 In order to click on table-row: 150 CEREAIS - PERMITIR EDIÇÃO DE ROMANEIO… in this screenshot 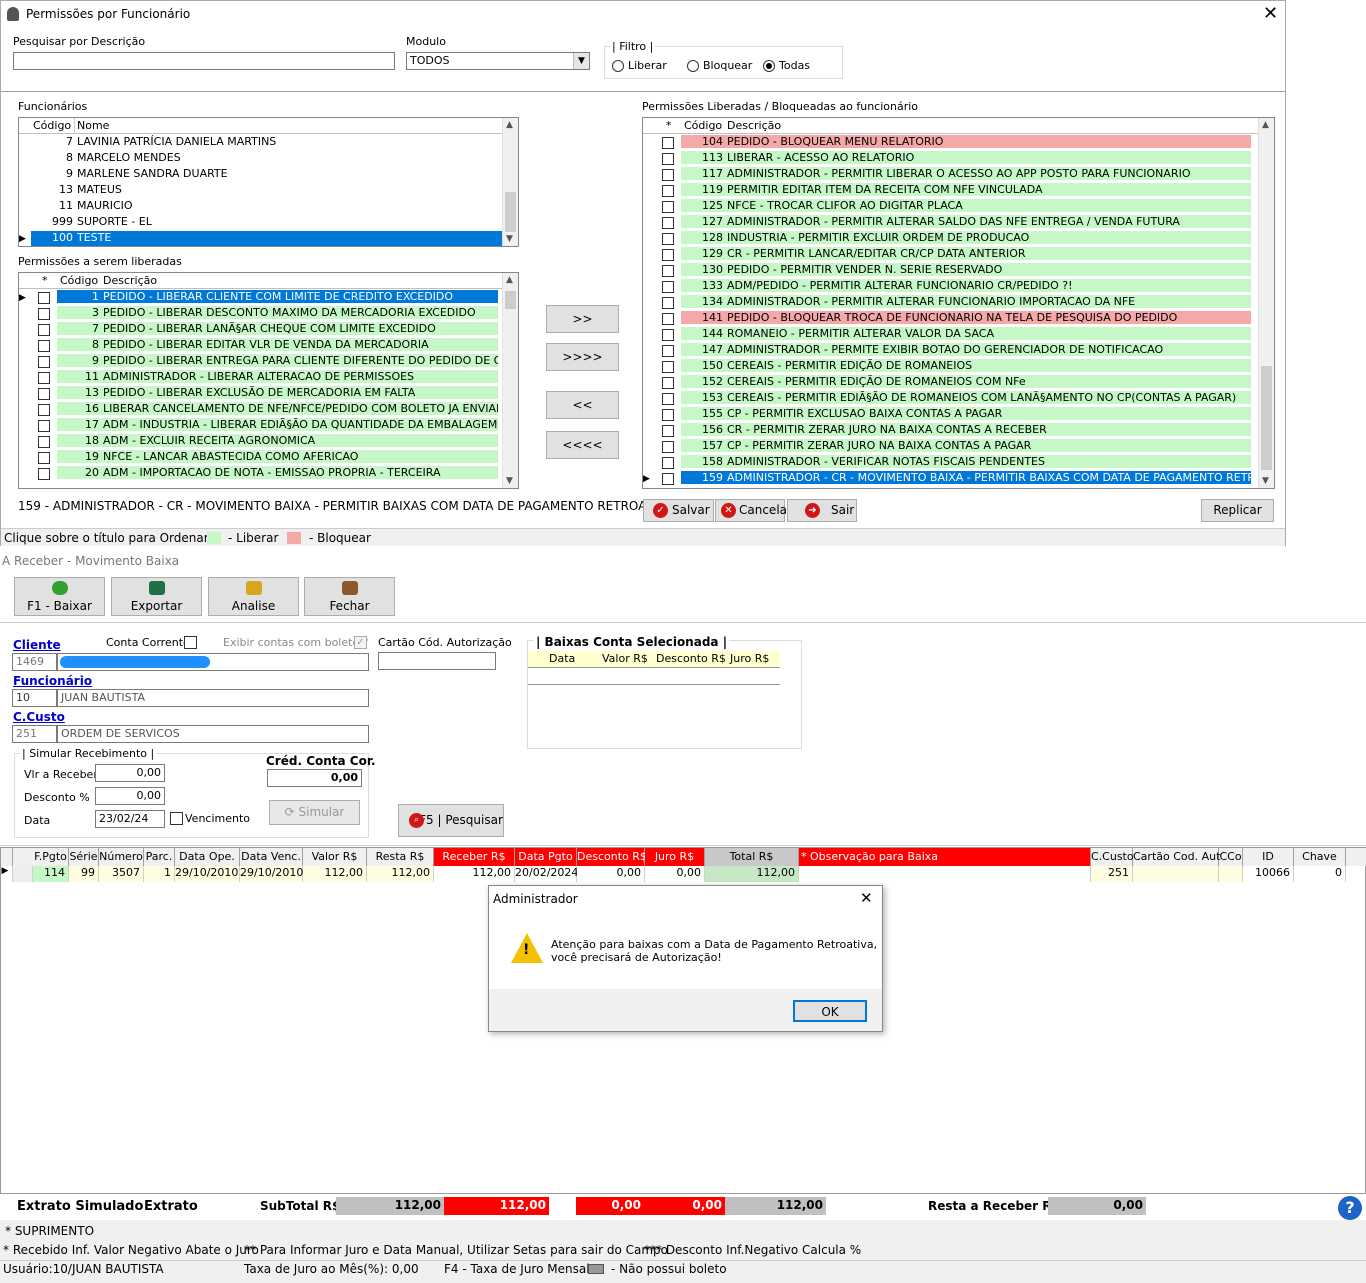, I will do `click(950, 367)`.